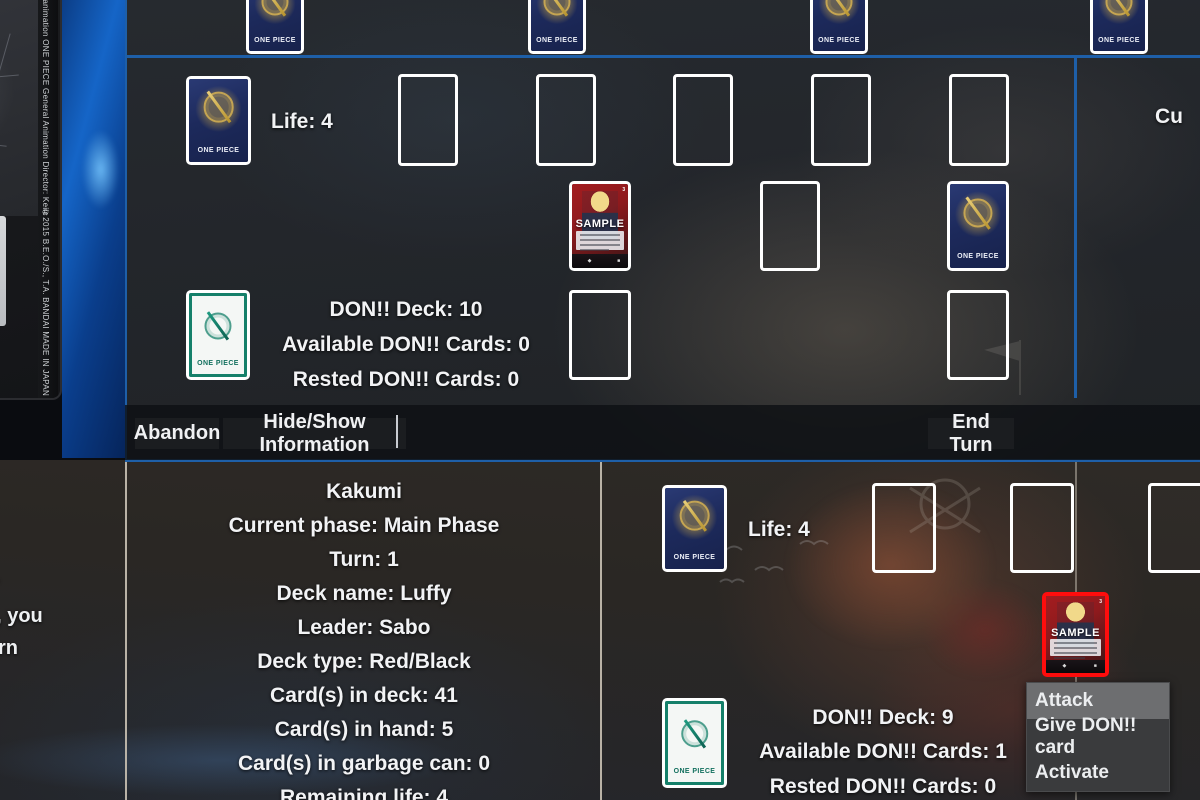 The image size is (1200, 800). Describe the element at coordinates (364, 729) in the screenshot. I see `player-info-row-hand: Card(s) in hand: 5` at that location.